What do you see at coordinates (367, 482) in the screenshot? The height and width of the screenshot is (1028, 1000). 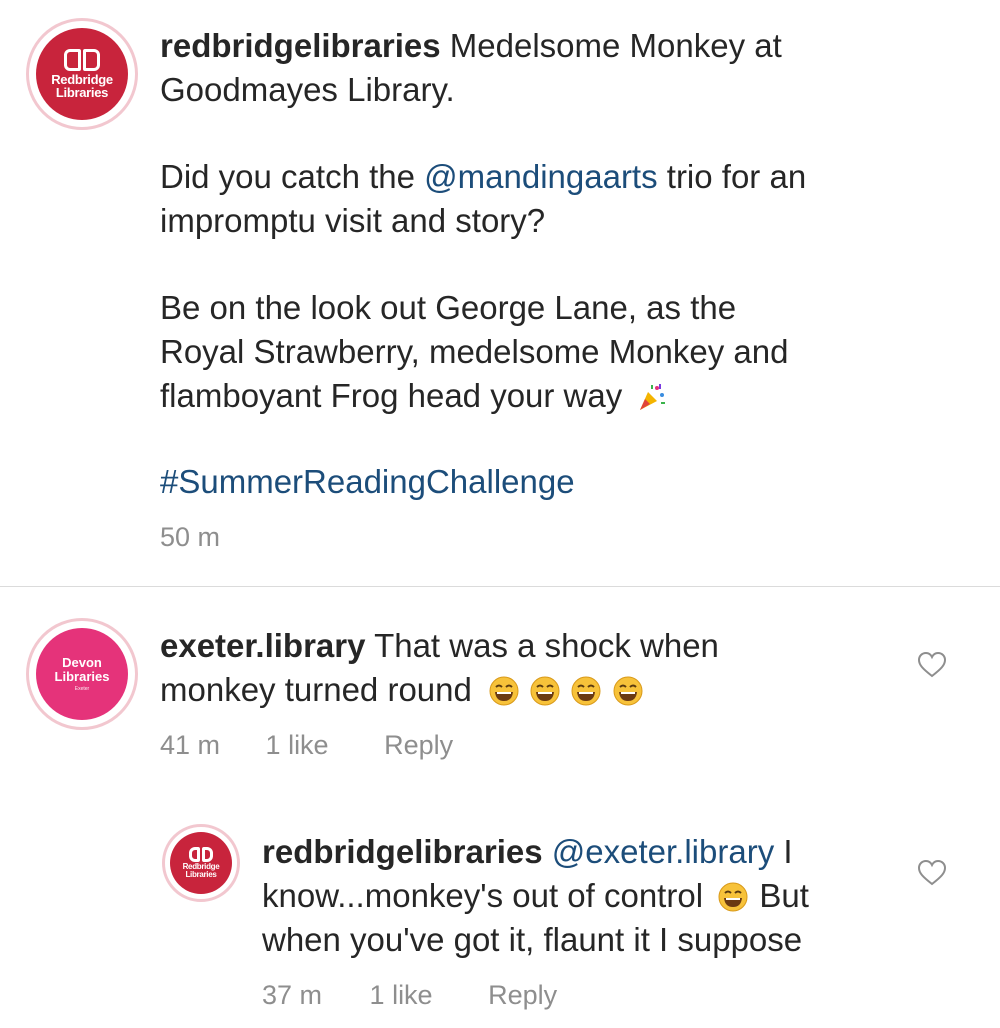 I see `hashtag-link: #SummerReadingChallenge` at bounding box center [367, 482].